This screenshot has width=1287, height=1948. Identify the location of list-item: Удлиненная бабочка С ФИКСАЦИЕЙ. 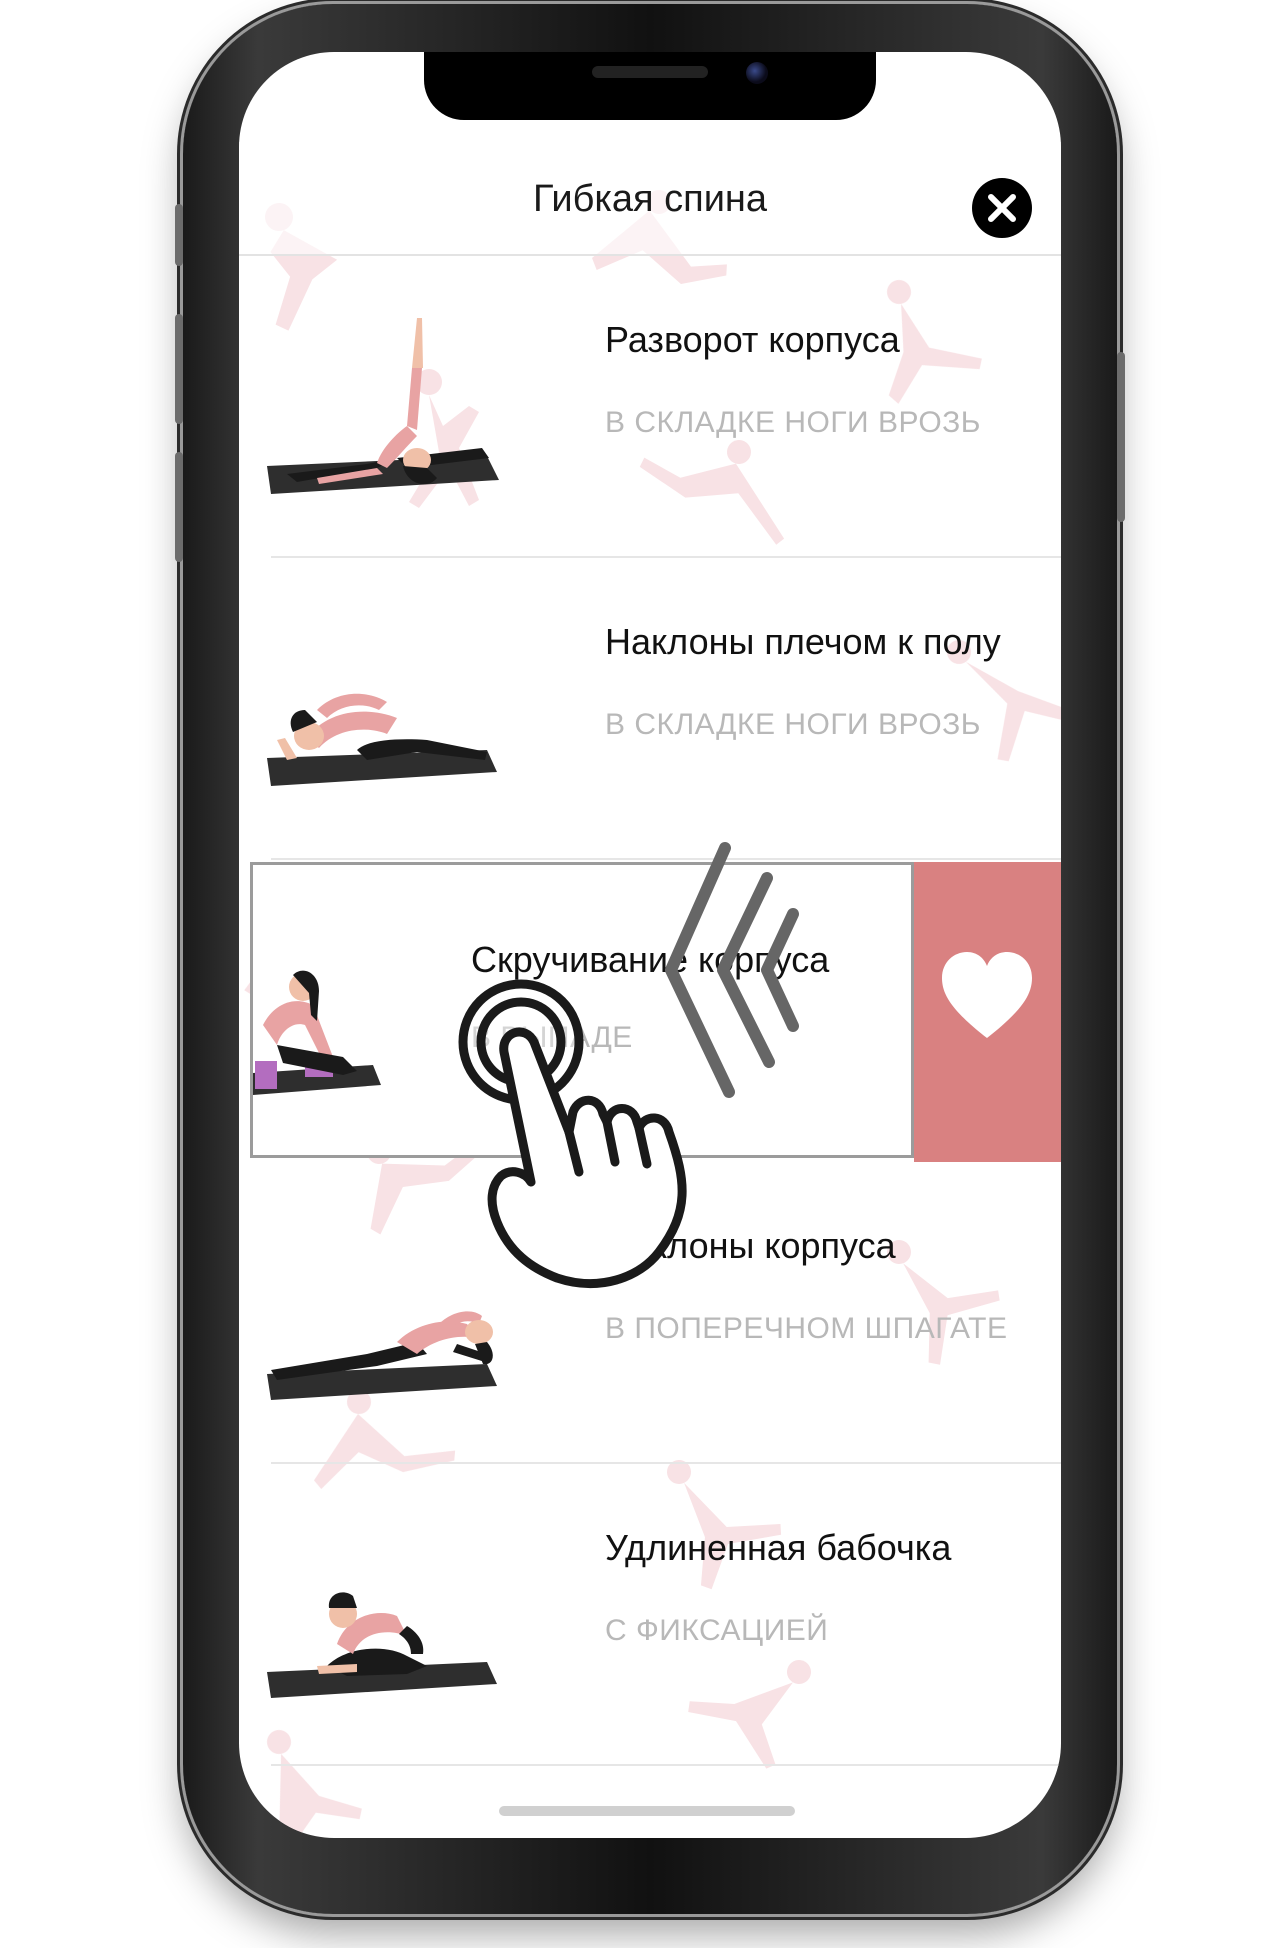
(650, 1615).